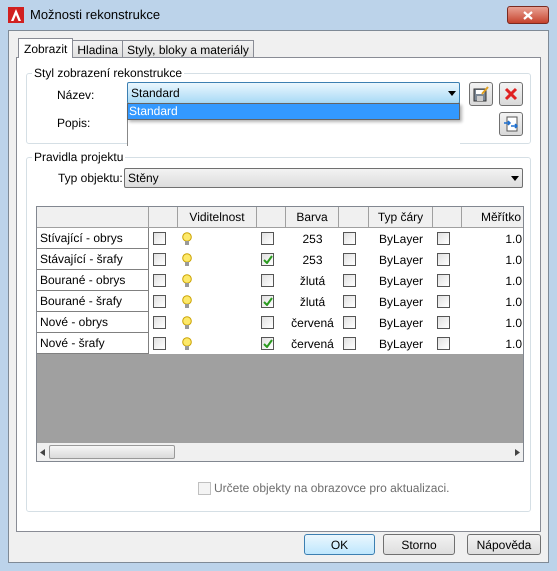 The image size is (557, 571). What do you see at coordinates (332, 488) in the screenshot?
I see `checkbox-label: Určete objekty na obrazovce pro aktualizaci.` at bounding box center [332, 488].